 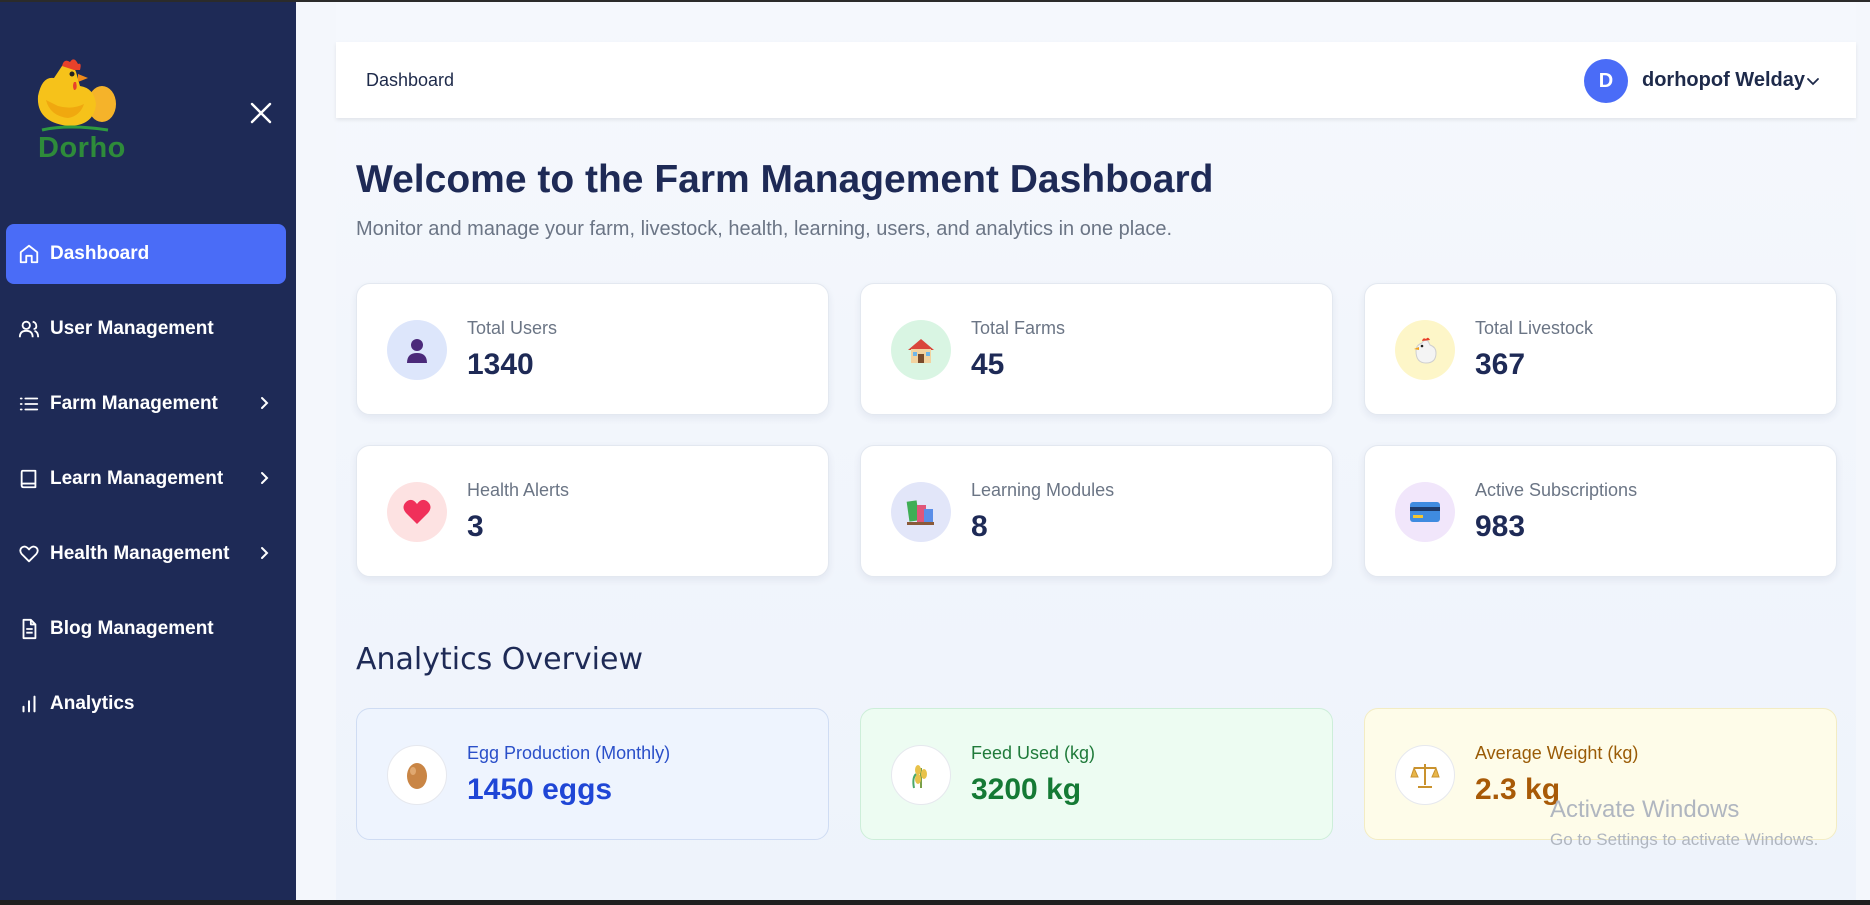 What do you see at coordinates (132, 628) in the screenshot?
I see `sidebar-item-label: Blog Management` at bounding box center [132, 628].